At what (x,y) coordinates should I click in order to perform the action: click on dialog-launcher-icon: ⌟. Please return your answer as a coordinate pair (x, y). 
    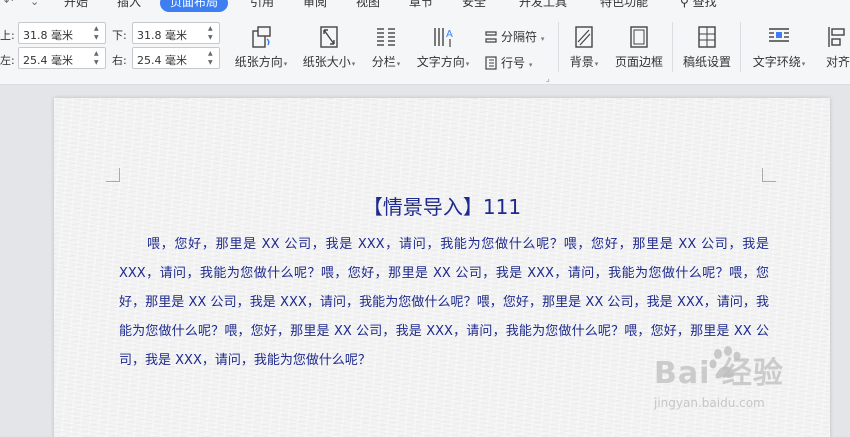
    Looking at the image, I should click on (548, 78).